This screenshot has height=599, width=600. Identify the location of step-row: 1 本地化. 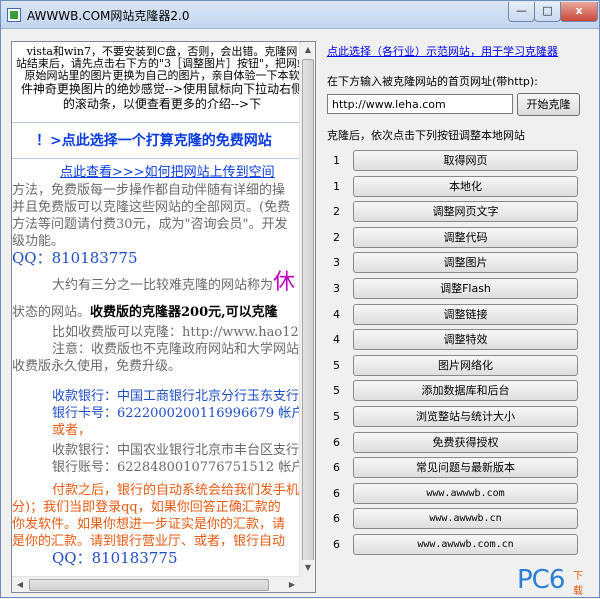
(458, 188).